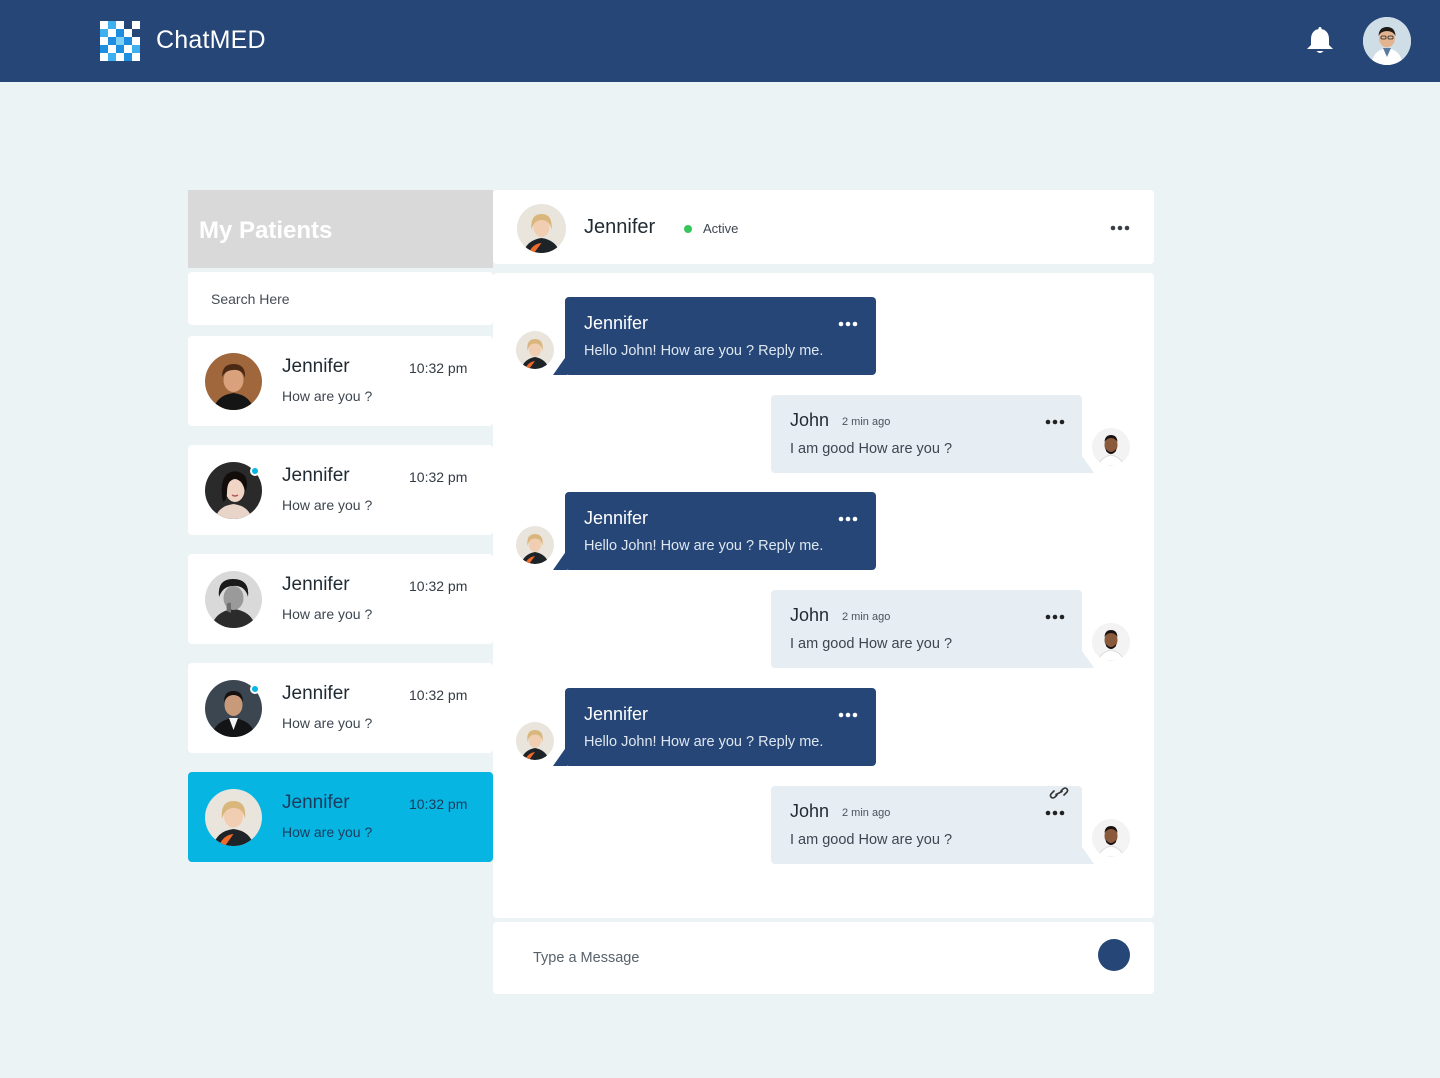  I want to click on contact-status: Active, so click(721, 228).